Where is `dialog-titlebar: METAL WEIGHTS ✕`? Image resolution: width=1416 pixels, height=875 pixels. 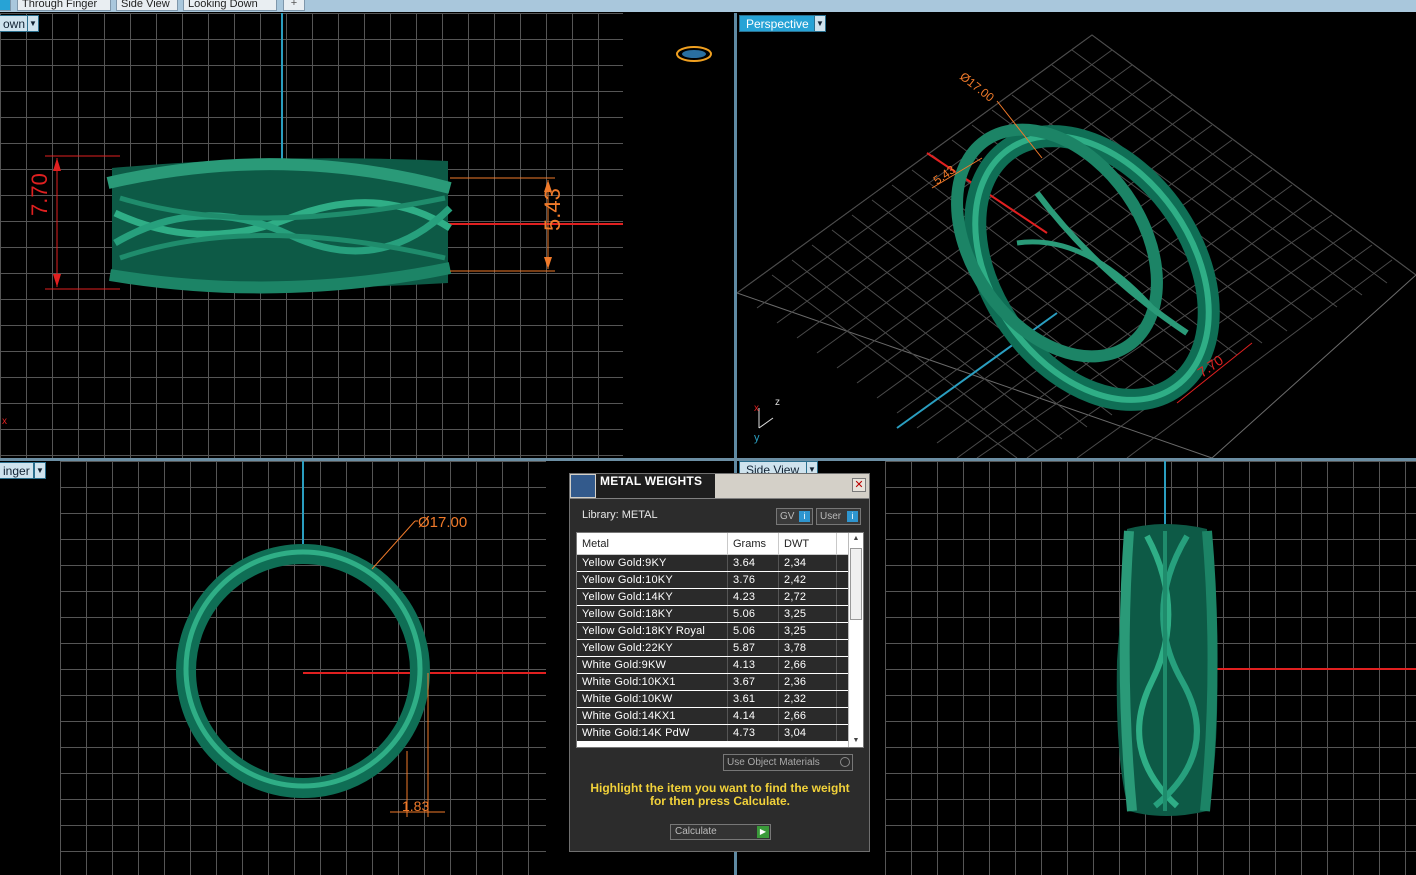 dialog-titlebar: METAL WEIGHTS ✕ is located at coordinates (719, 486).